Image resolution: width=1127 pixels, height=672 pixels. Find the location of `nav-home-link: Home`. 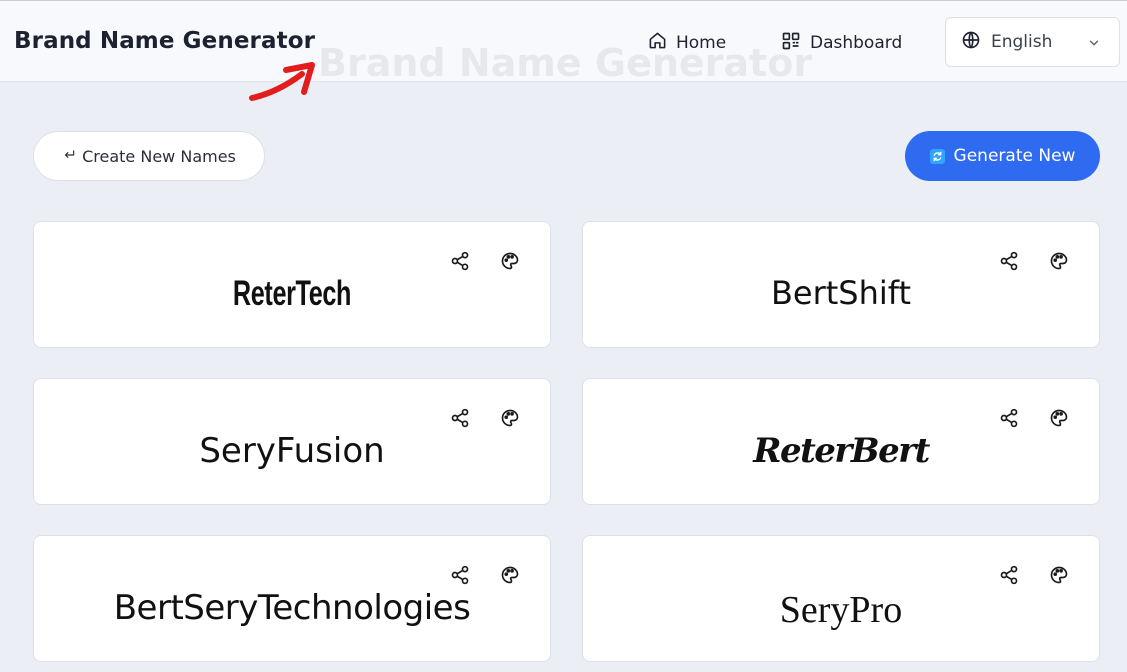

nav-home-link: Home is located at coordinates (687, 43).